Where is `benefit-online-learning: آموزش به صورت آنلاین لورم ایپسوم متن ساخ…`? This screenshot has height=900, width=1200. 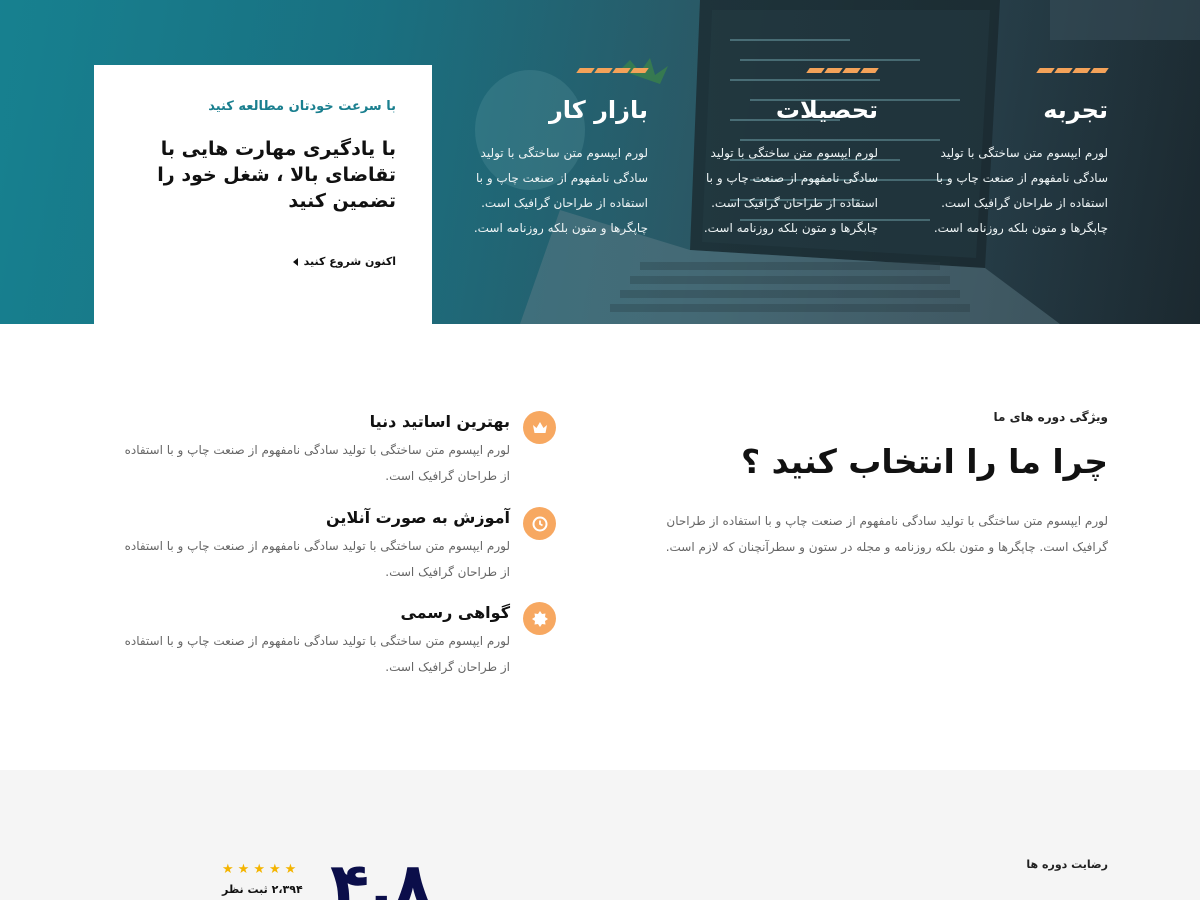
benefit-online-learning: آموزش به صورت آنلاین لورم ایپسوم متن ساخ… is located at coordinates (336, 547).